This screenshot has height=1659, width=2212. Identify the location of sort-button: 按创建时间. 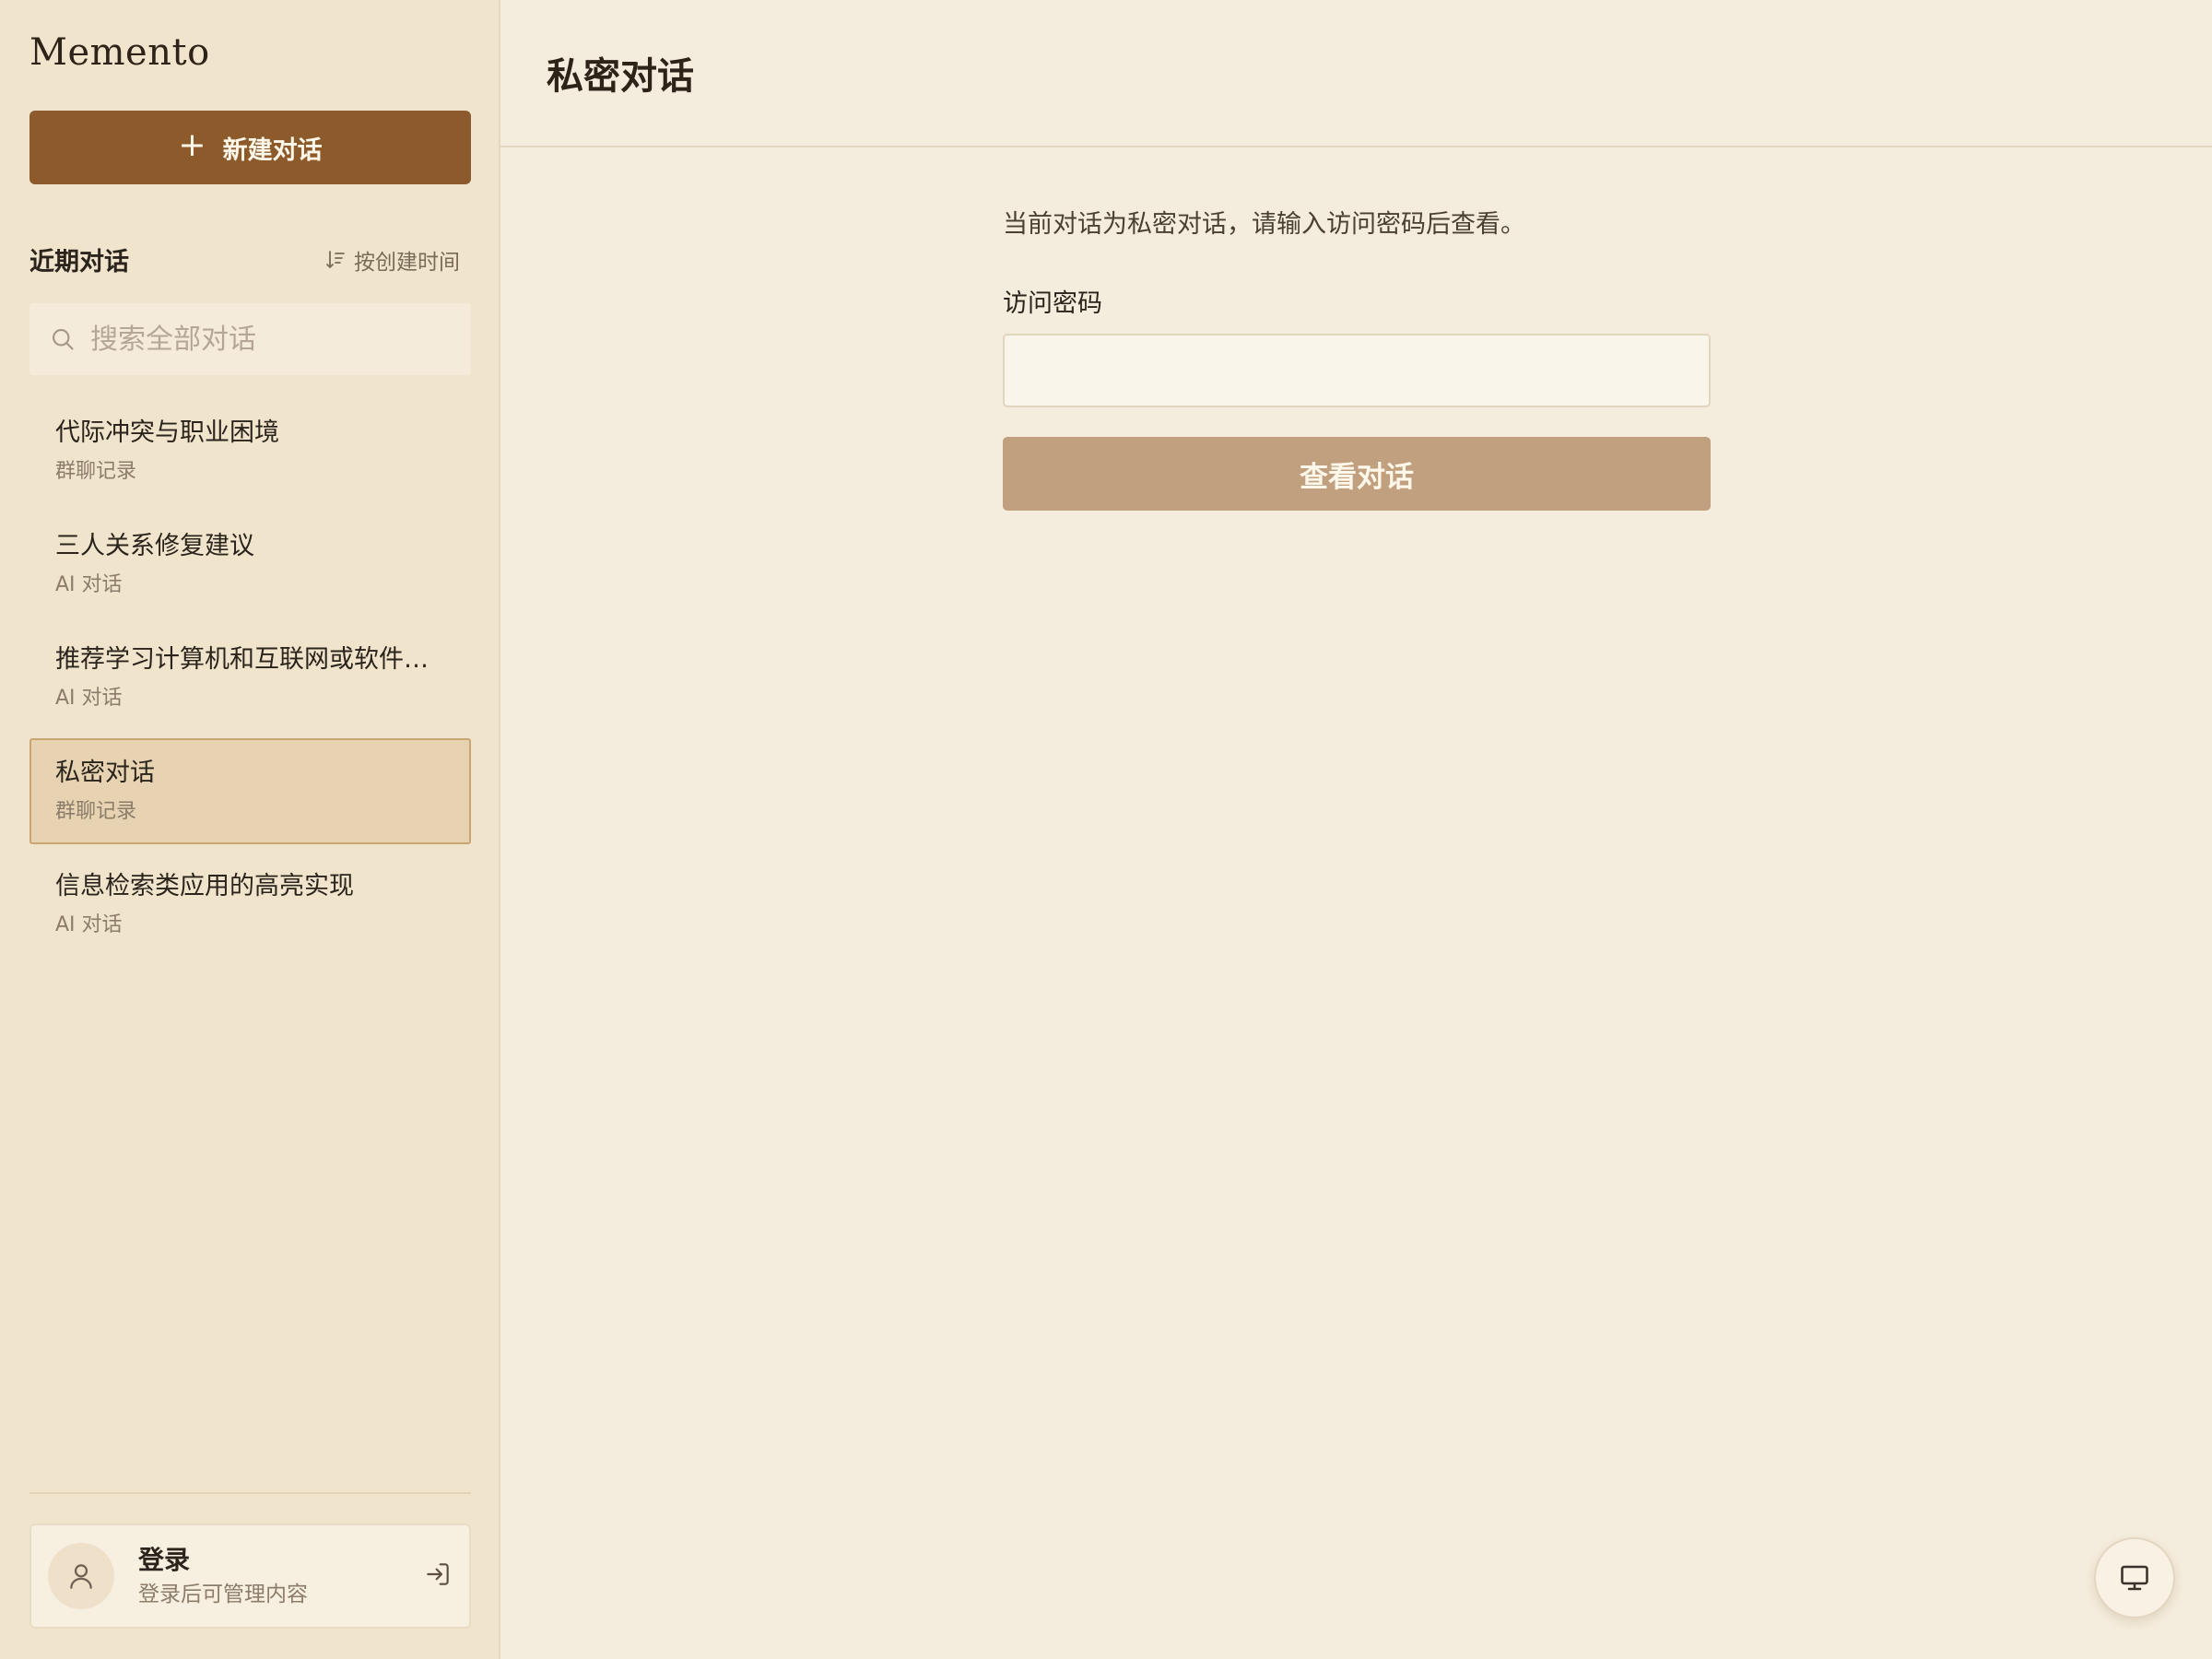
(397, 260).